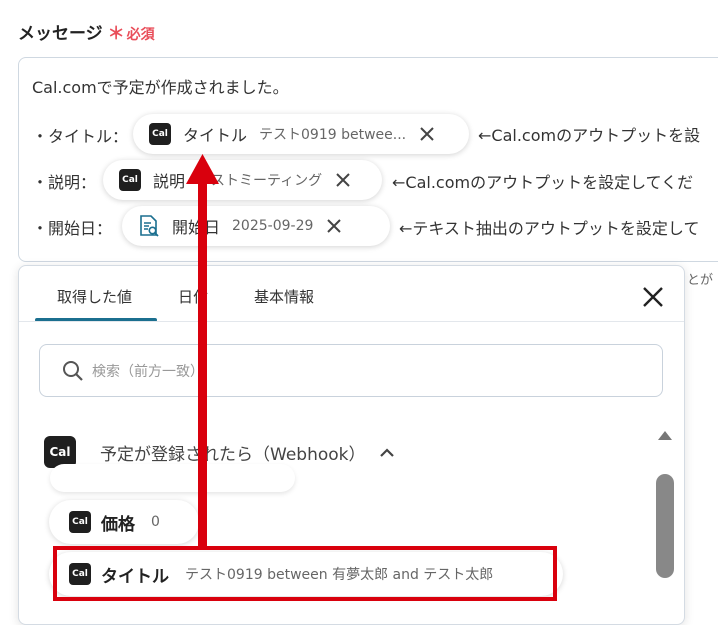 The width and height of the screenshot is (718, 625). Describe the element at coordinates (60, 34) in the screenshot. I see `field-label-text: メッセージ` at that location.